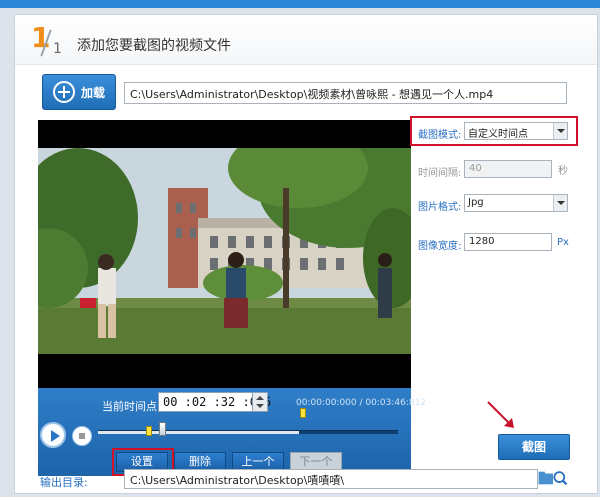 This screenshot has width=600, height=497. Describe the element at coordinates (306, 40) in the screenshot. I see `panel-header: 1 1 添加您要截图的视频文件` at that location.